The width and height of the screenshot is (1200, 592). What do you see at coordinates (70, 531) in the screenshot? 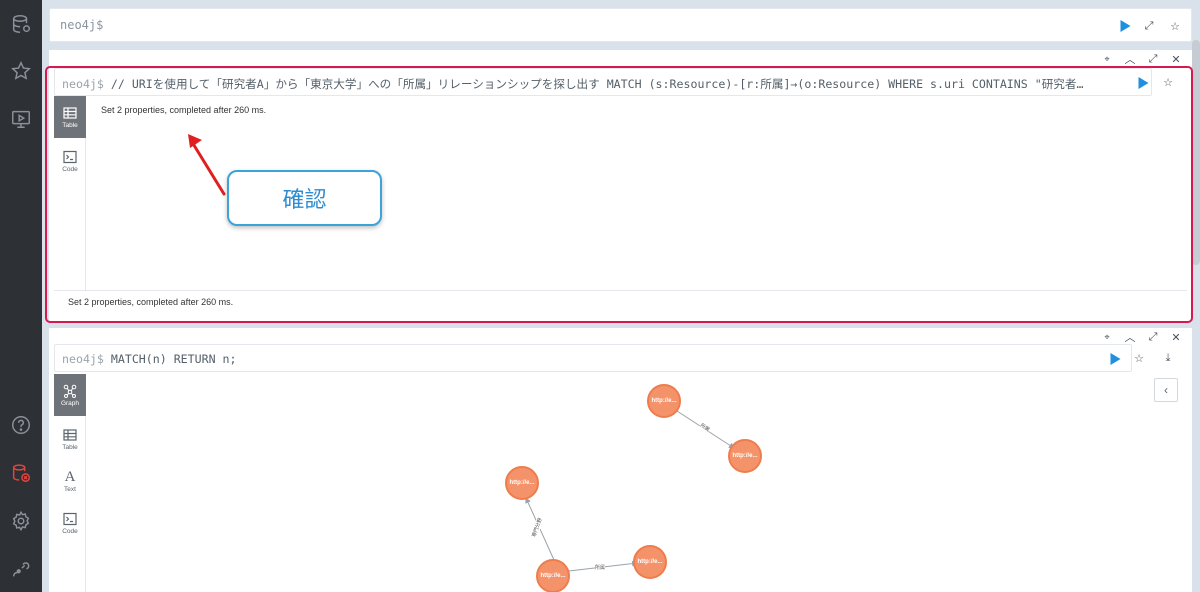
I see `tab-label: Code` at bounding box center [70, 531].